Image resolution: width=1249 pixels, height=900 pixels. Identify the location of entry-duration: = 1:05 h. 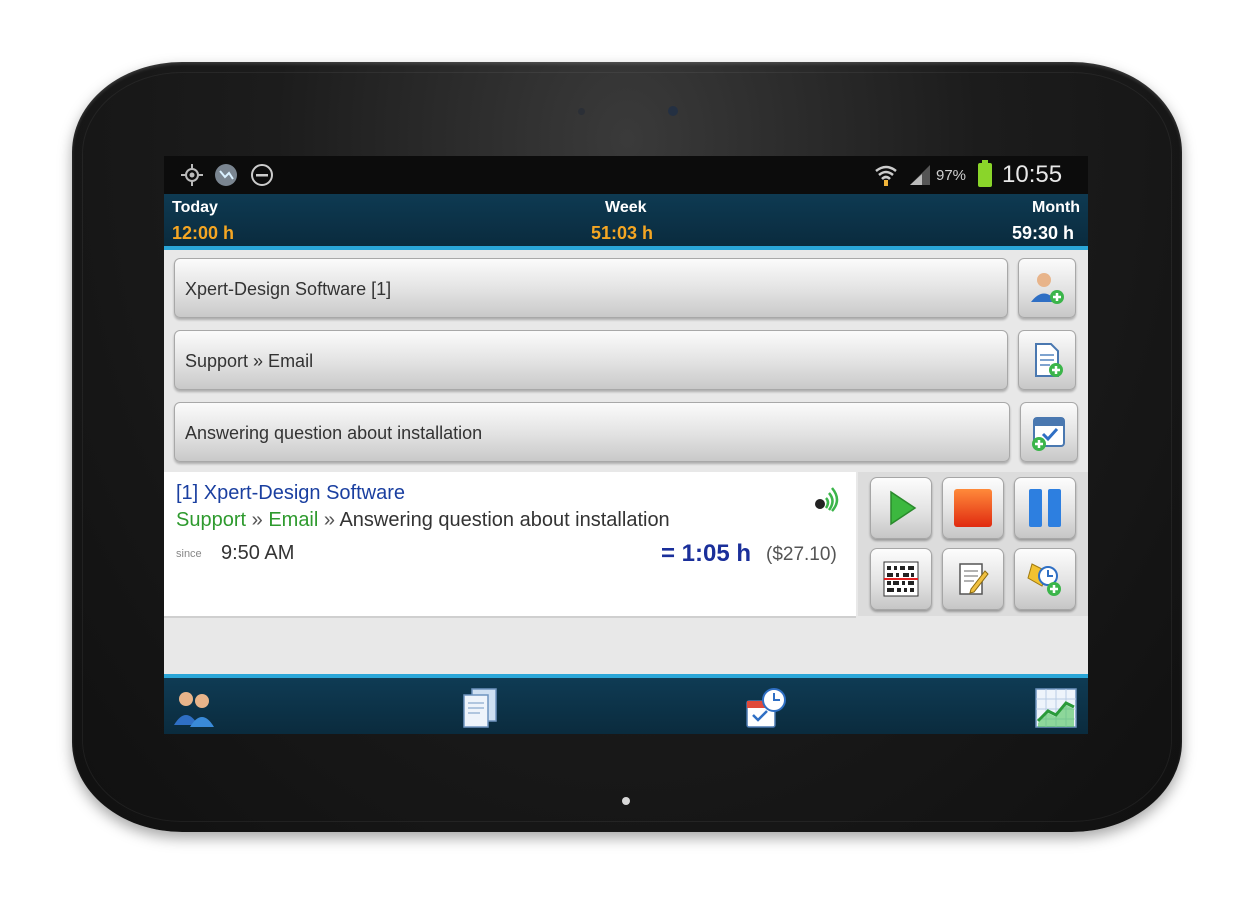
(706, 553).